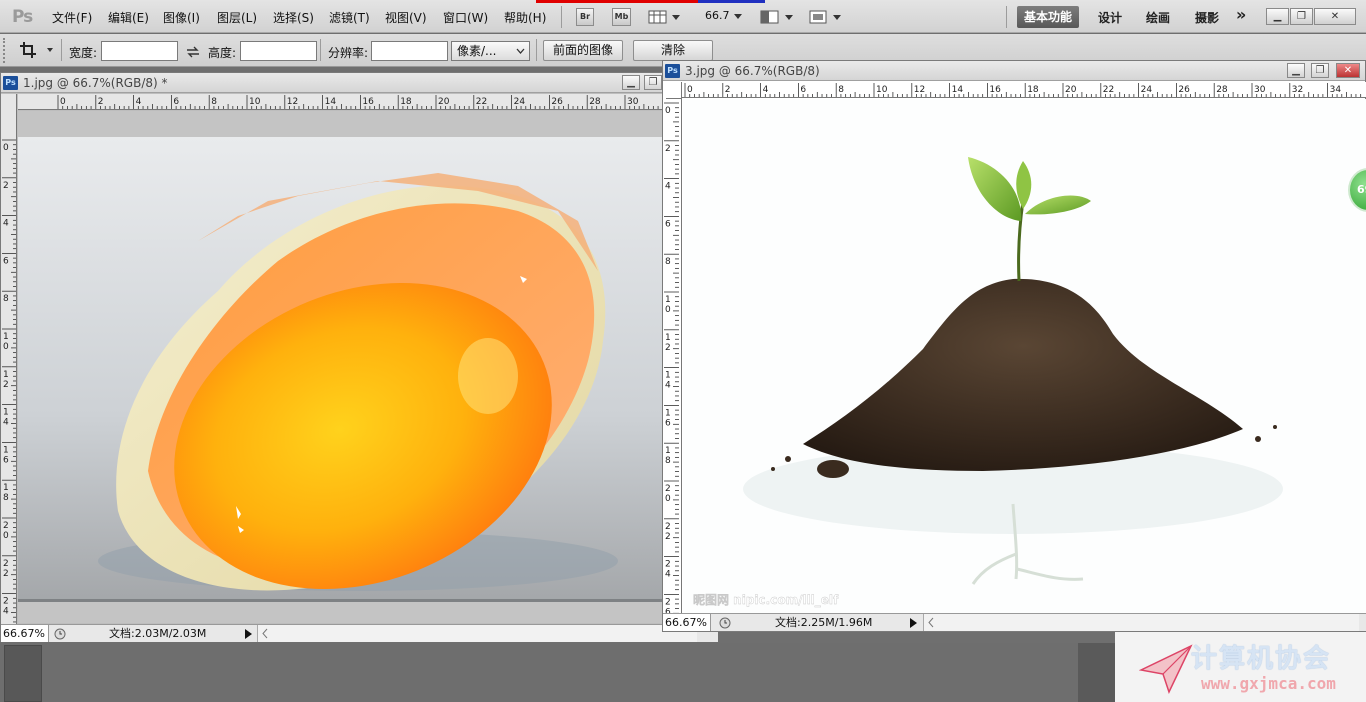  What do you see at coordinates (520, 51) in the screenshot?
I see `dropdown-arrow-icon` at bounding box center [520, 51].